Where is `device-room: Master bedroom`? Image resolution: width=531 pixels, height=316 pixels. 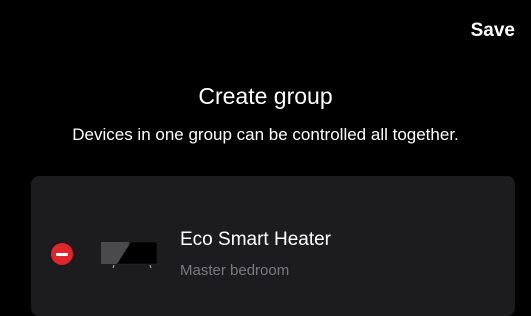 device-room: Master bedroom is located at coordinates (235, 270).